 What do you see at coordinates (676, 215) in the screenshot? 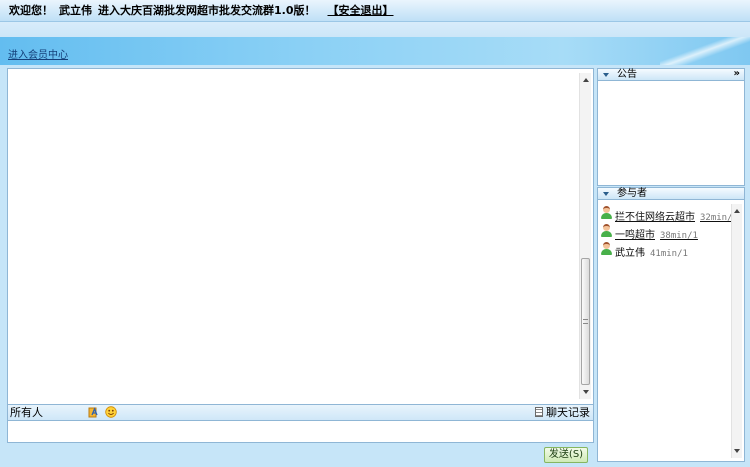
I see `member-name: 拦不住网络云超市 32min/0` at bounding box center [676, 215].